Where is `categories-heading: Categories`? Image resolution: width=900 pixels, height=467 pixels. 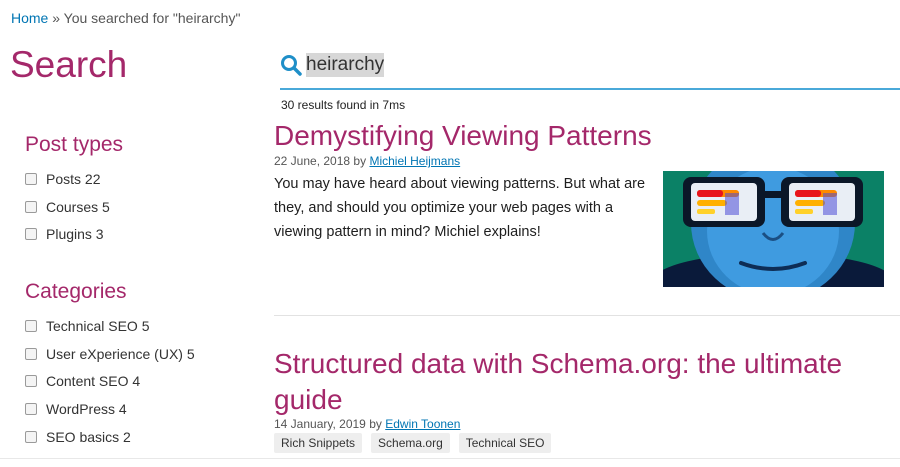
categories-heading: Categories is located at coordinates (76, 291).